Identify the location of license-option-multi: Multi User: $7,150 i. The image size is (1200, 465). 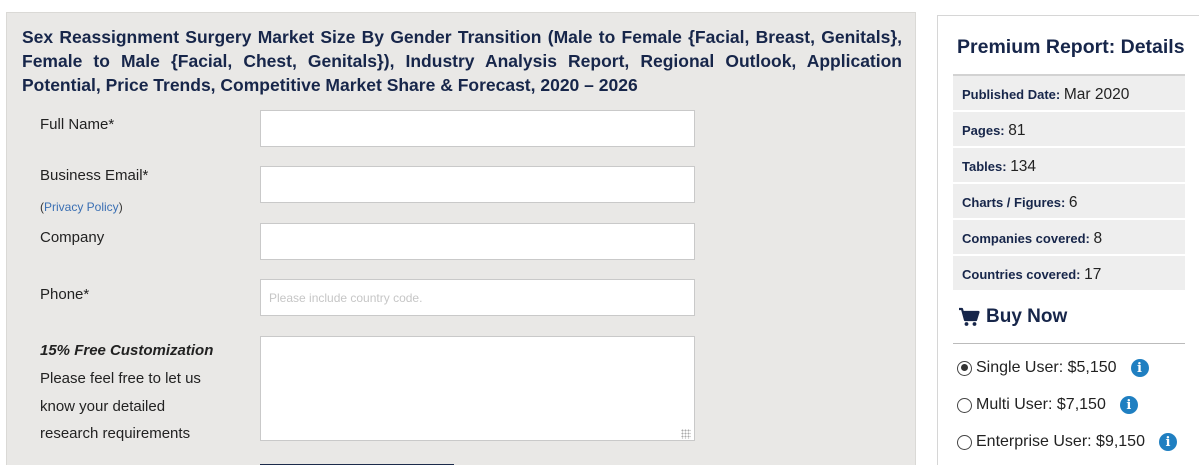
(1047, 405).